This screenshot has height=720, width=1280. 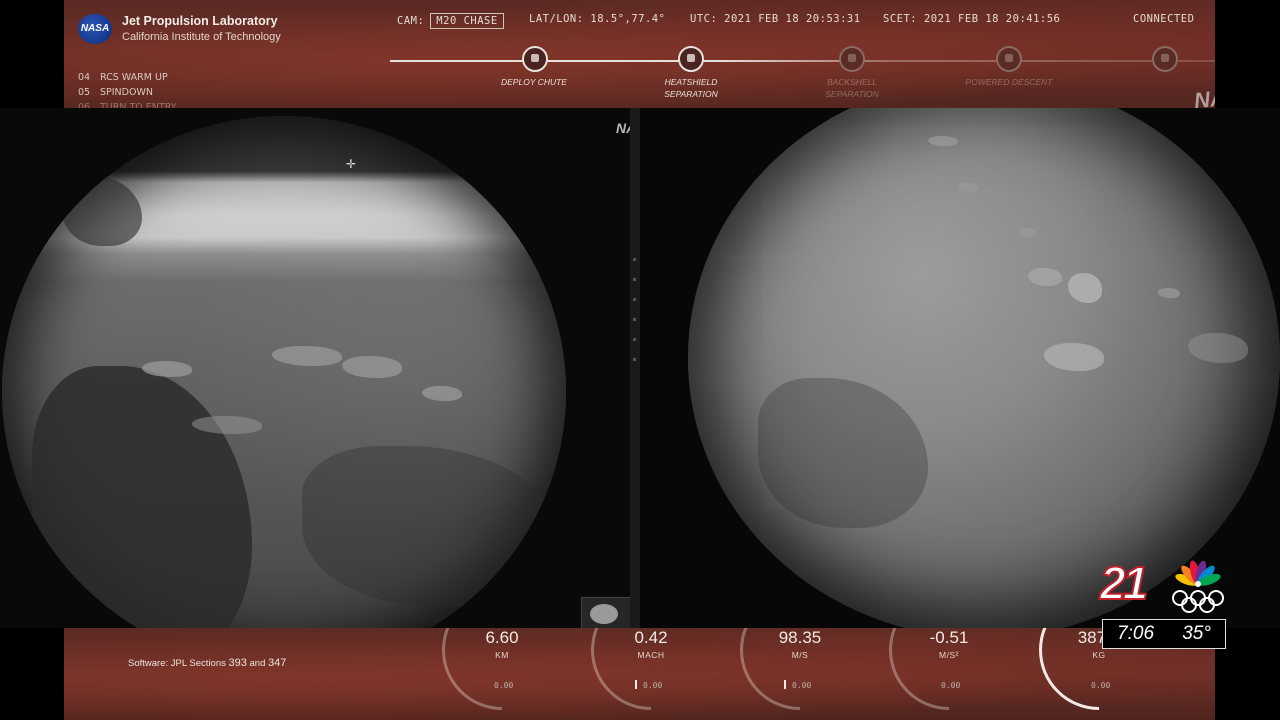 I want to click on channel-number: 21, so click(x=1124, y=583).